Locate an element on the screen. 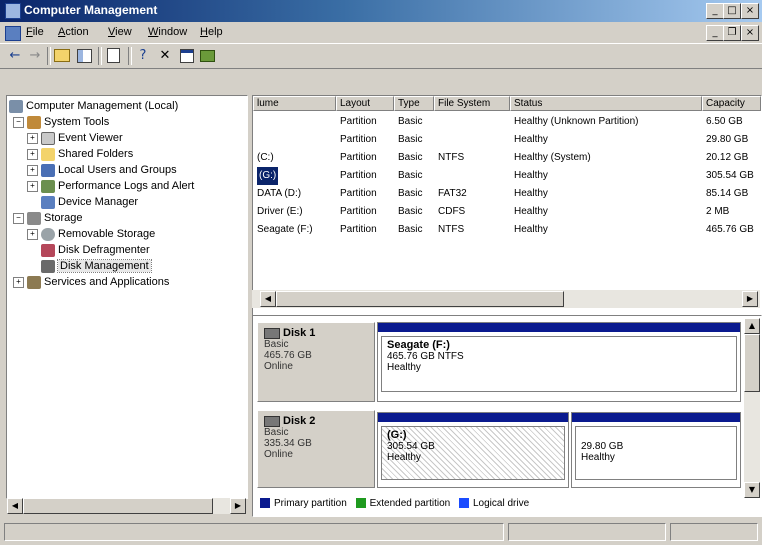 The height and width of the screenshot is (545, 762). device-manager-icon is located at coordinates (48, 202).